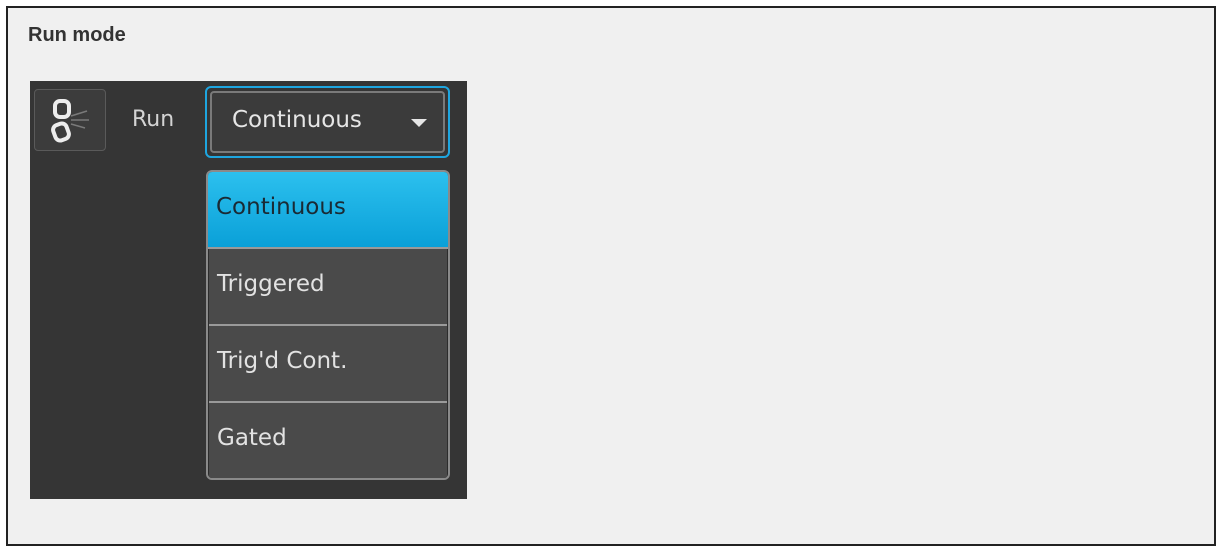 This screenshot has width=1228, height=546. Describe the element at coordinates (153, 119) in the screenshot. I see `run-label: Run` at that location.